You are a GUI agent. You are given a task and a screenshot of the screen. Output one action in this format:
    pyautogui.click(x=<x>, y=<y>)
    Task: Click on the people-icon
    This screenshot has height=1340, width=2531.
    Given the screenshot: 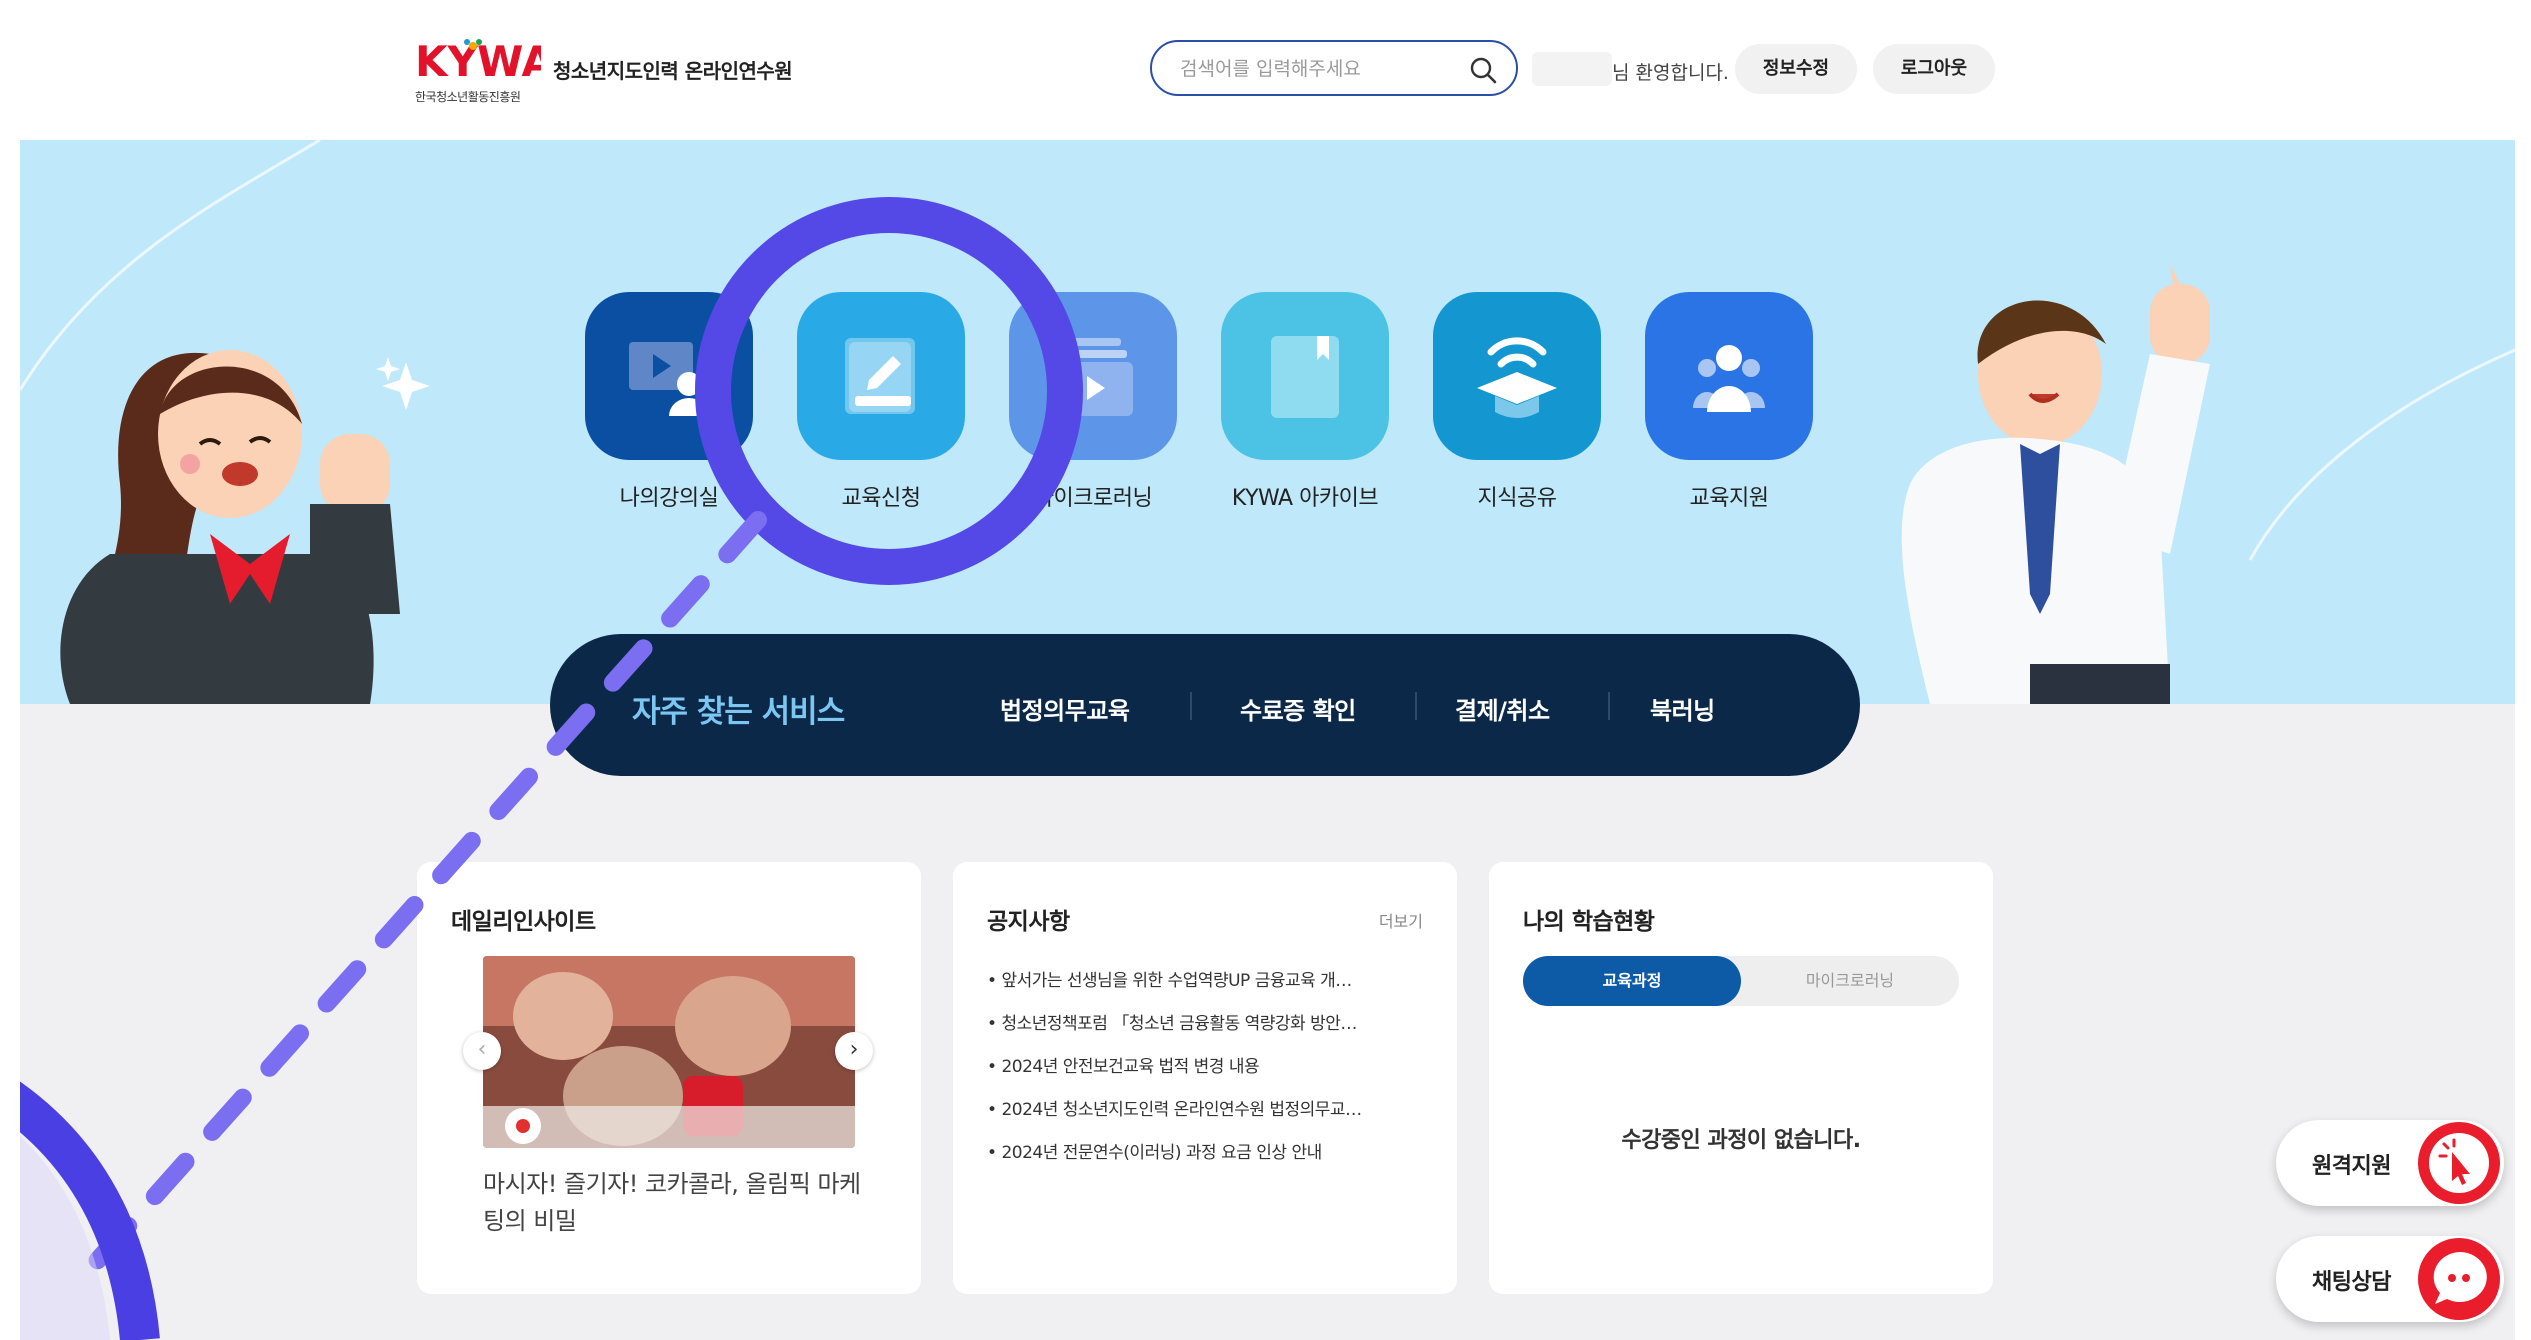 What is the action you would take?
    pyautogui.click(x=1729, y=376)
    